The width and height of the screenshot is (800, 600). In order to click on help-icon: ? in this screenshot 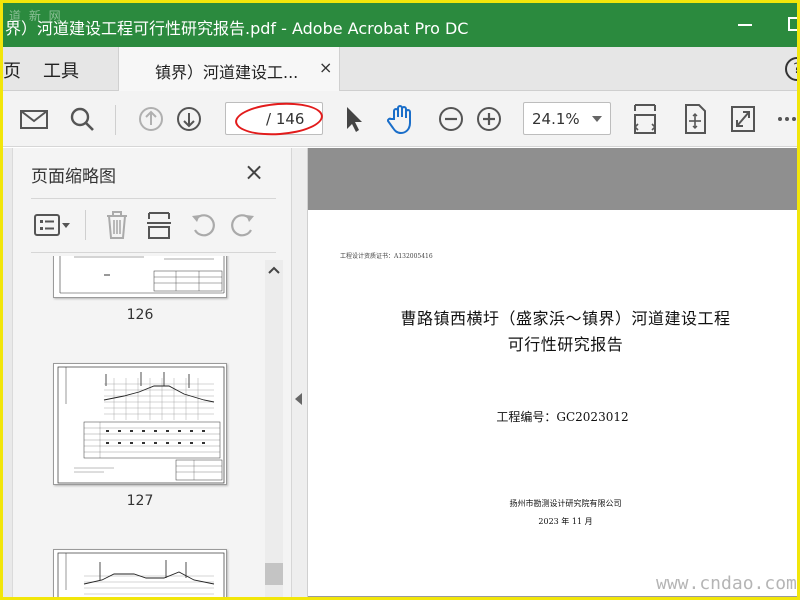, I will do `click(791, 69)`.